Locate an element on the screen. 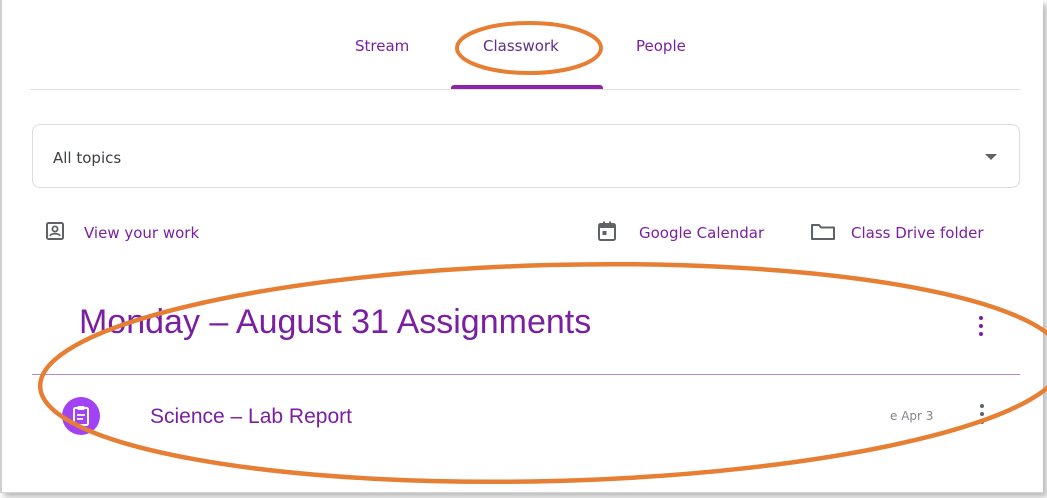 The width and height of the screenshot is (1047, 498). google-calendar-link: Google Calendar is located at coordinates (696, 233).